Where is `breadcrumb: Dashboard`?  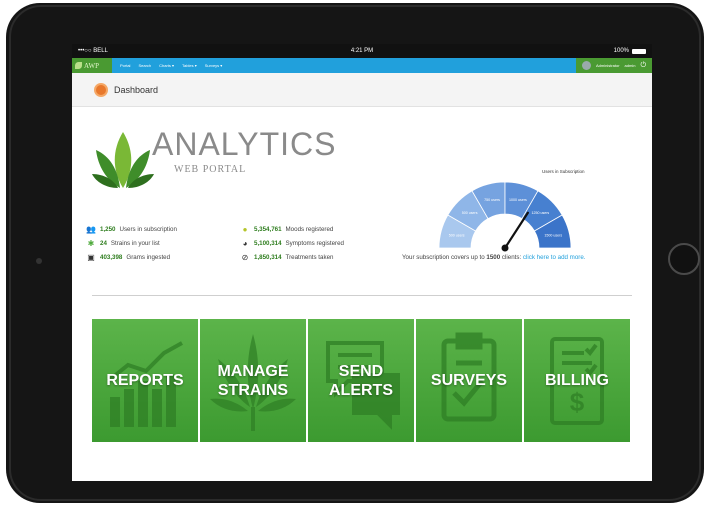 breadcrumb: Dashboard is located at coordinates (362, 90).